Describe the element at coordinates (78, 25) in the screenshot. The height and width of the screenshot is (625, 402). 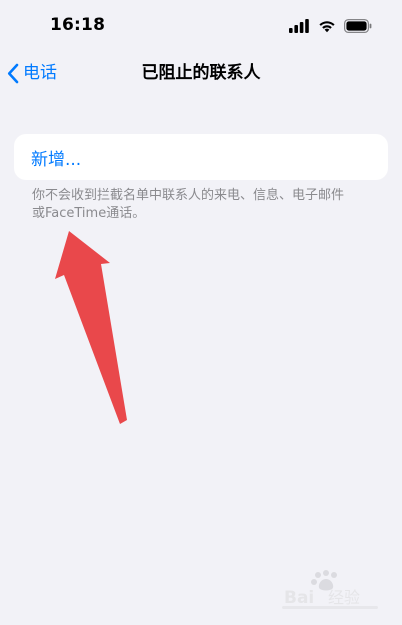
I see `status-time: 16:18` at that location.